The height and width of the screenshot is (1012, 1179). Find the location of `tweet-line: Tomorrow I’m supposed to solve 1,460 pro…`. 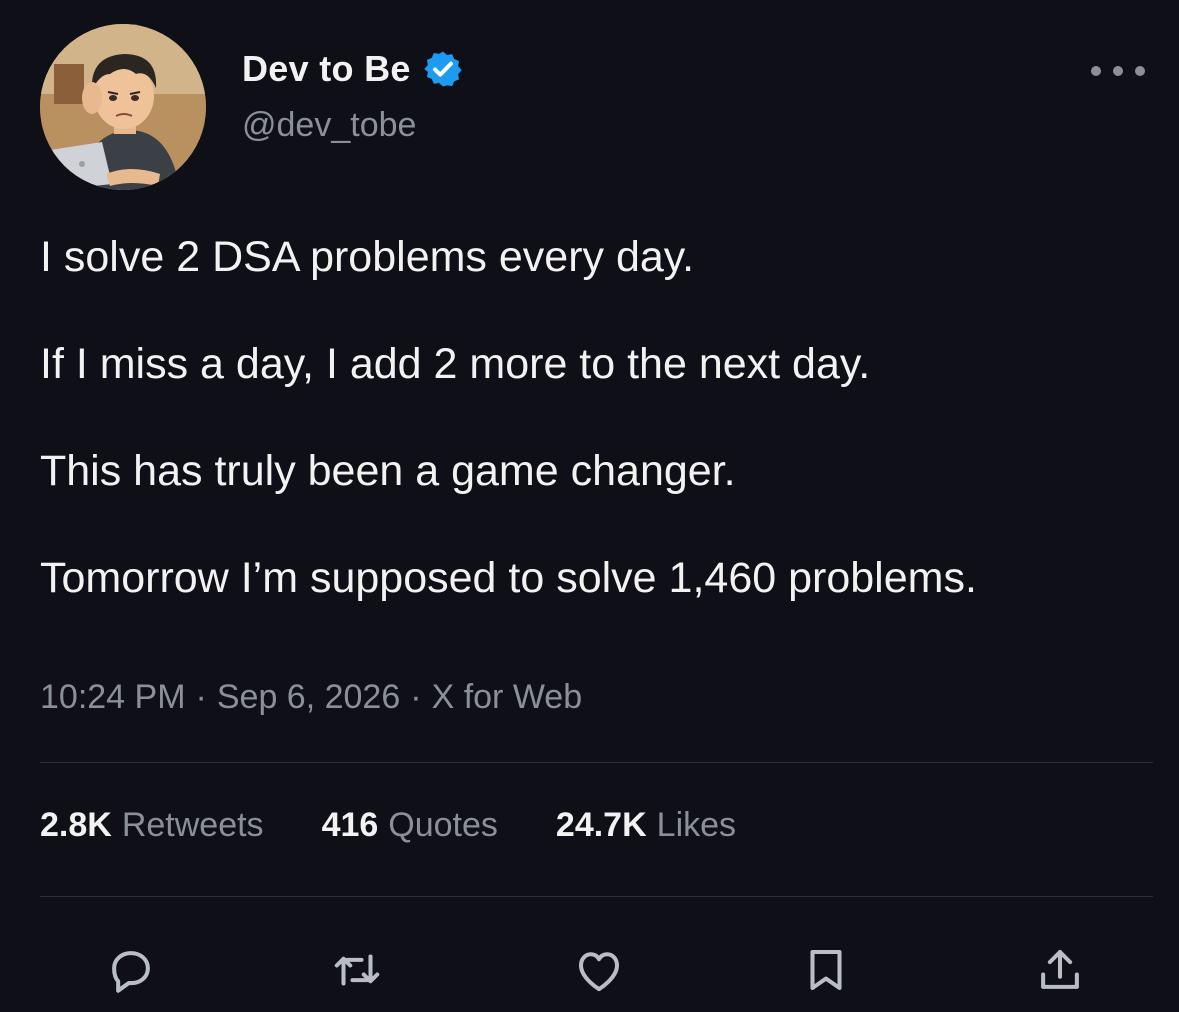

tweet-line: Tomorrow I’m supposed to solve 1,460 pro… is located at coordinates (508, 578).